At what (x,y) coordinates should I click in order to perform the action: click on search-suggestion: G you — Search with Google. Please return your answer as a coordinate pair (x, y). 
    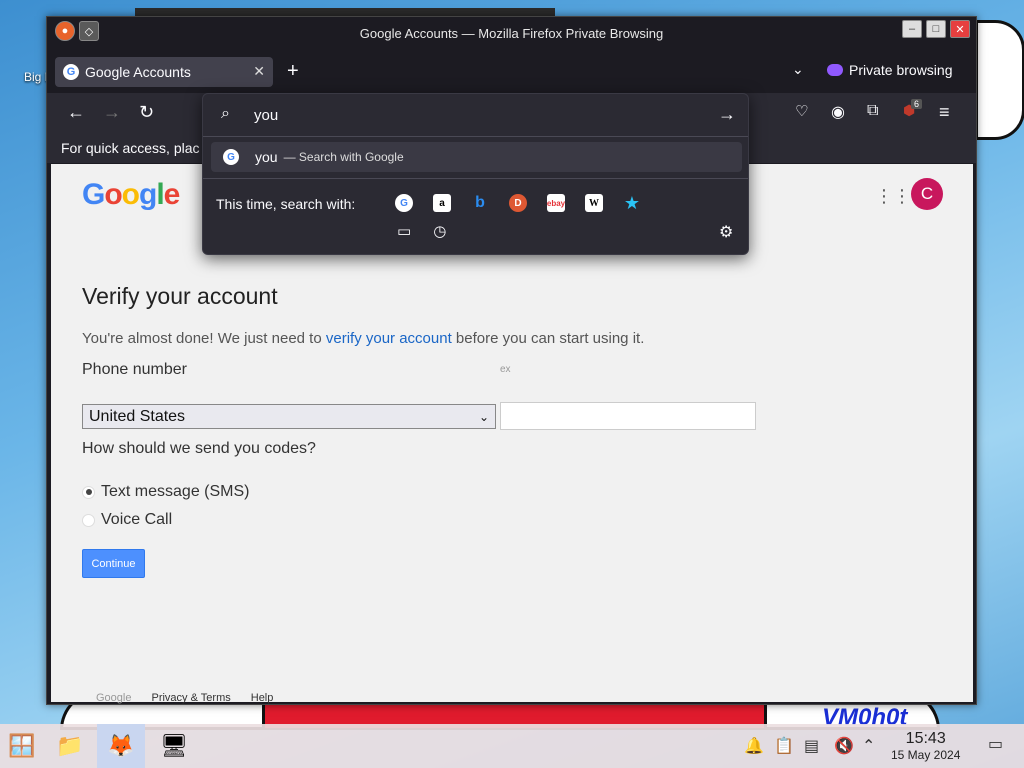
    Looking at the image, I should click on (476, 157).